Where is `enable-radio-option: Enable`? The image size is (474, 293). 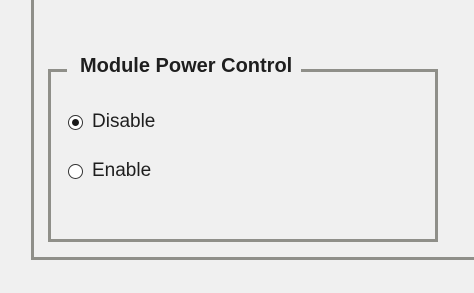 enable-radio-option: Enable is located at coordinates (109, 171).